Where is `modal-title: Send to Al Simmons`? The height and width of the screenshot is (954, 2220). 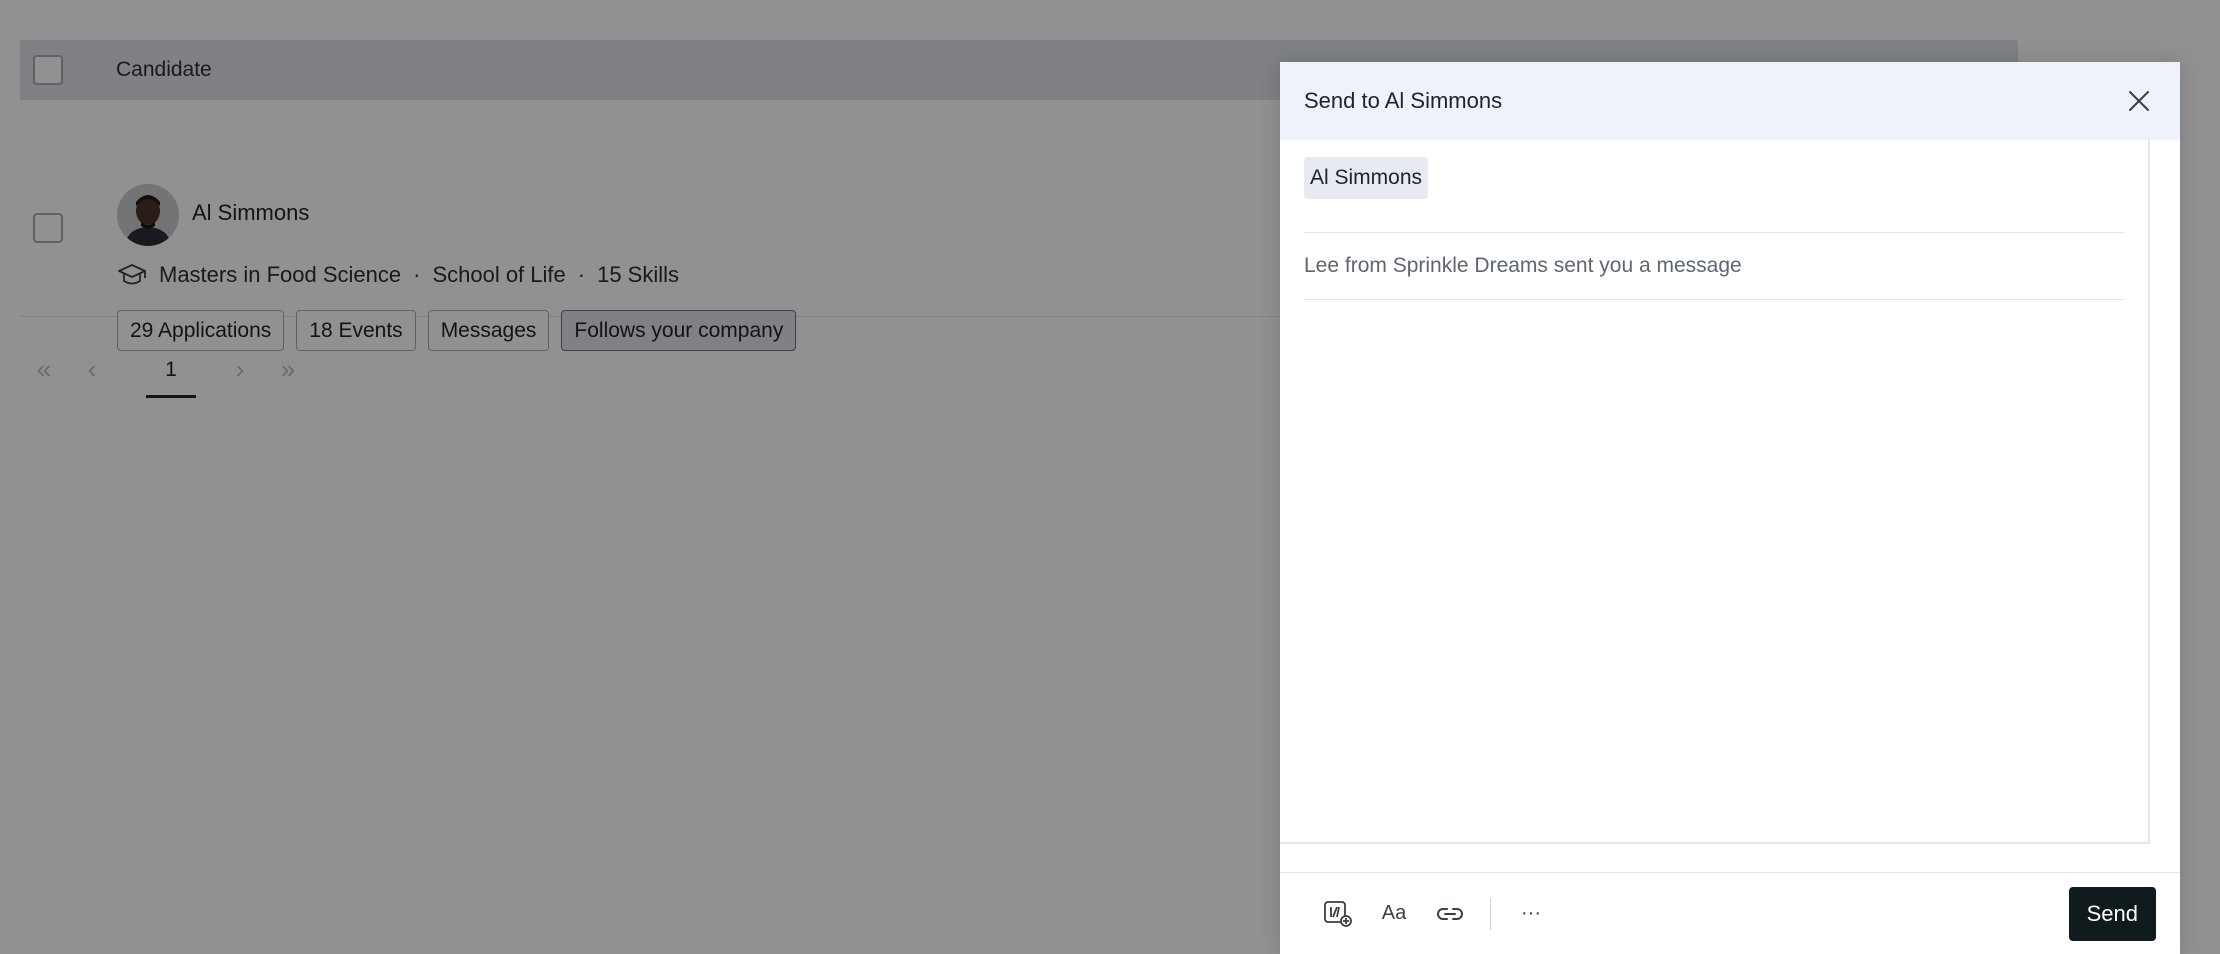 modal-title: Send to Al Simmons is located at coordinates (1403, 100).